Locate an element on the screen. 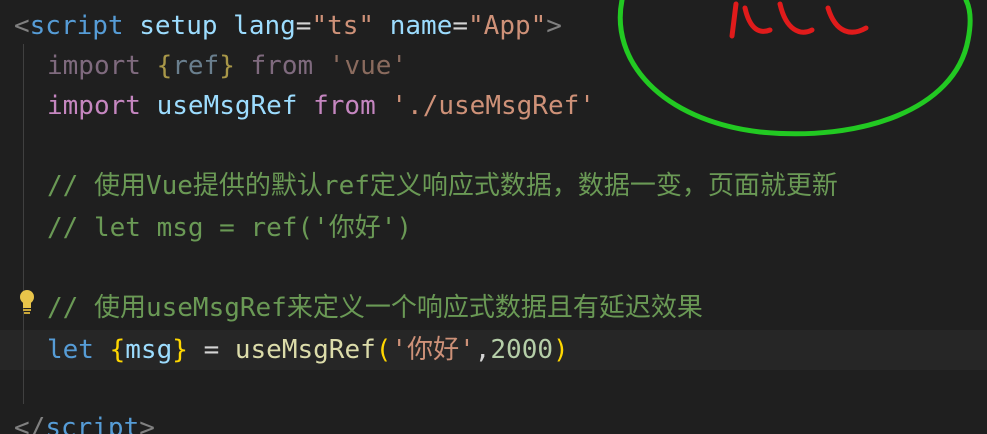  variable-name: msg is located at coordinates (149, 350).